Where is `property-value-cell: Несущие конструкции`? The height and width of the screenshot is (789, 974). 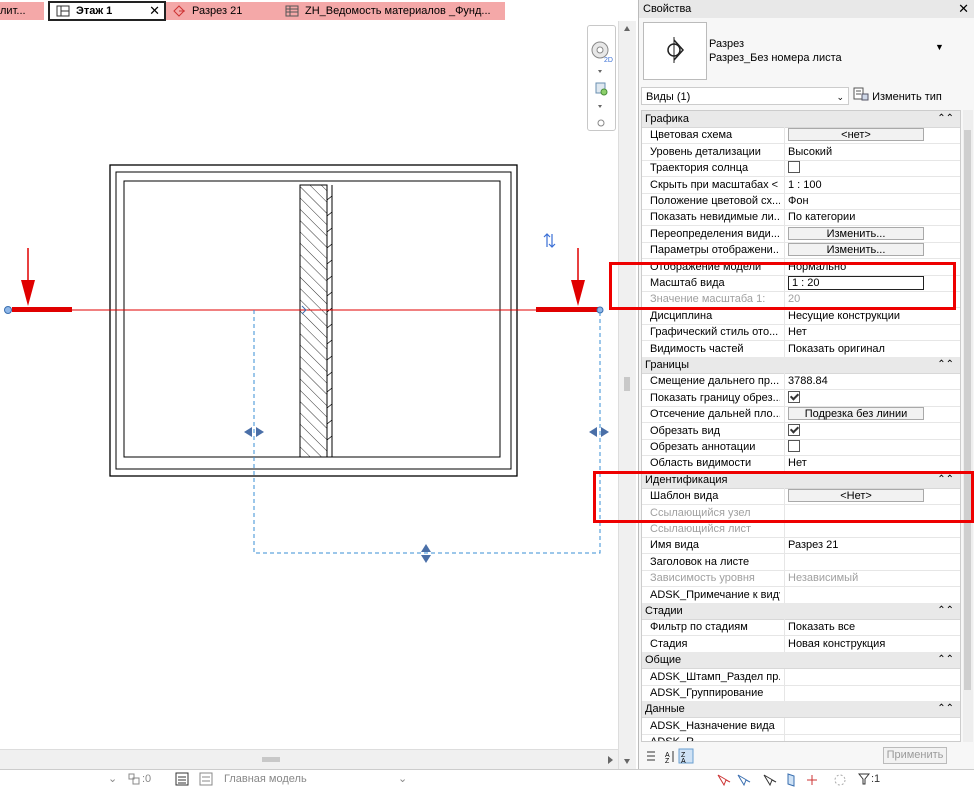 property-value-cell: Несущие конструкции is located at coordinates (872, 316).